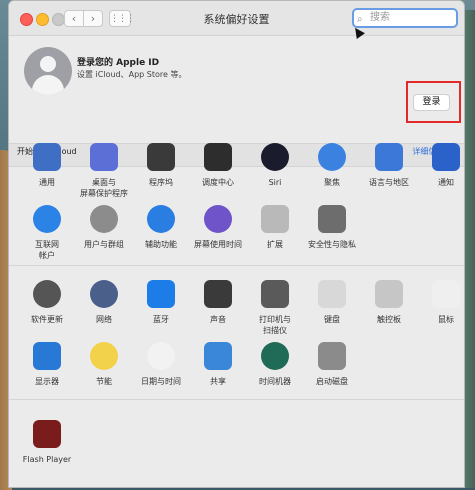 The height and width of the screenshot is (490, 475). Describe the element at coordinates (48, 71) in the screenshot. I see `avatar` at that location.